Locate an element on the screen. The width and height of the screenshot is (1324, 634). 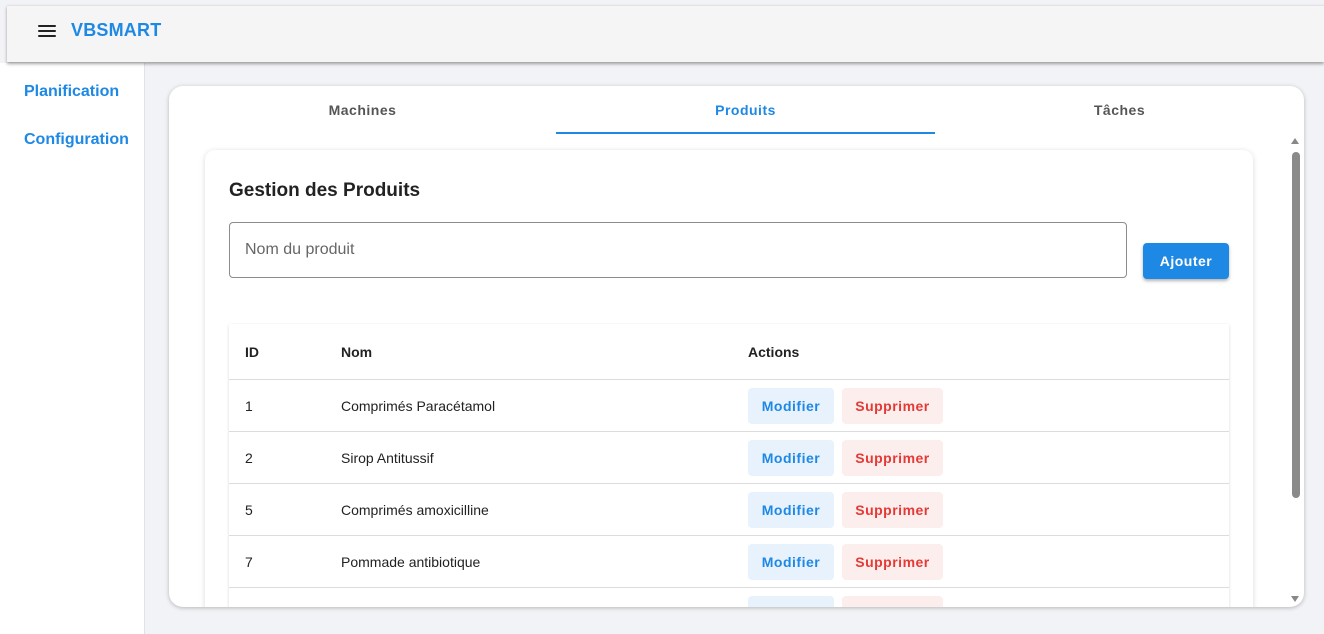
row-id: 5 is located at coordinates (249, 510).